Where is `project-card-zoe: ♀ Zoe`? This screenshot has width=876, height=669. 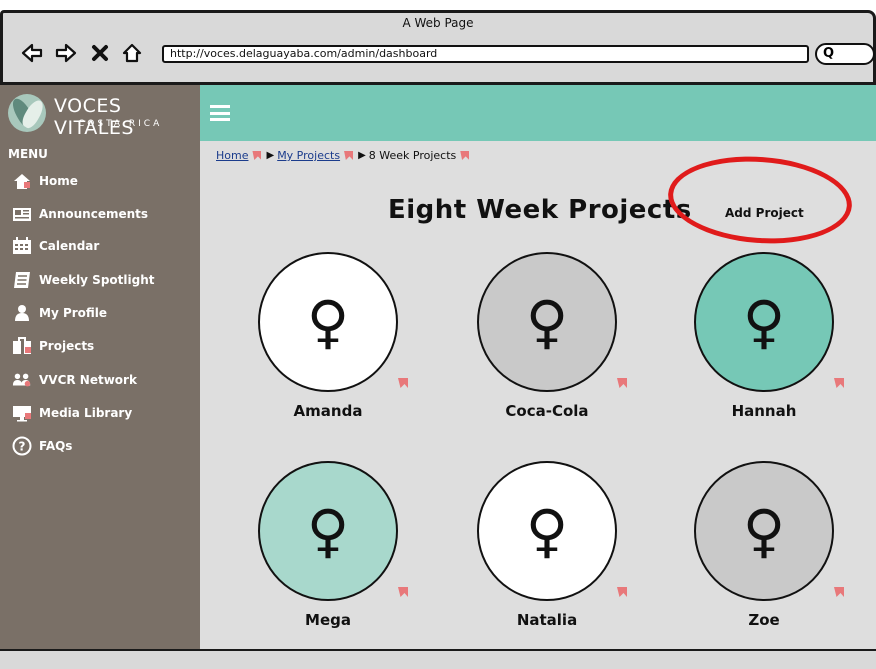 project-card-zoe: ♀ Zoe is located at coordinates (774, 561).